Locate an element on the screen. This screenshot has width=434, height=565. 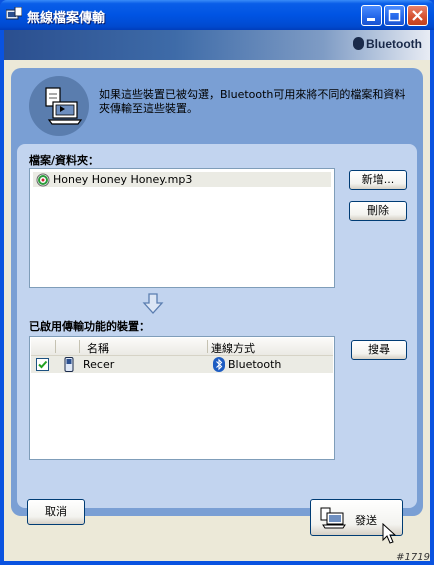
device-row: Recer Bluetooth is located at coordinates (182, 364).